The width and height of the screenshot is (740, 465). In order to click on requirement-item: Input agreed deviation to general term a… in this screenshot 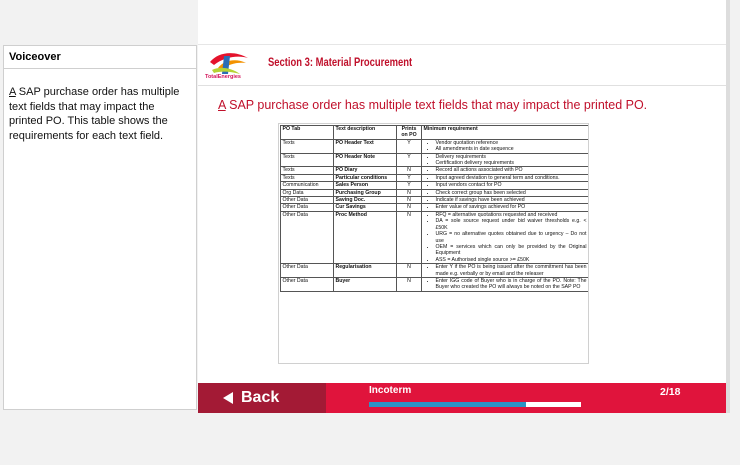, I will do `click(511, 178)`.